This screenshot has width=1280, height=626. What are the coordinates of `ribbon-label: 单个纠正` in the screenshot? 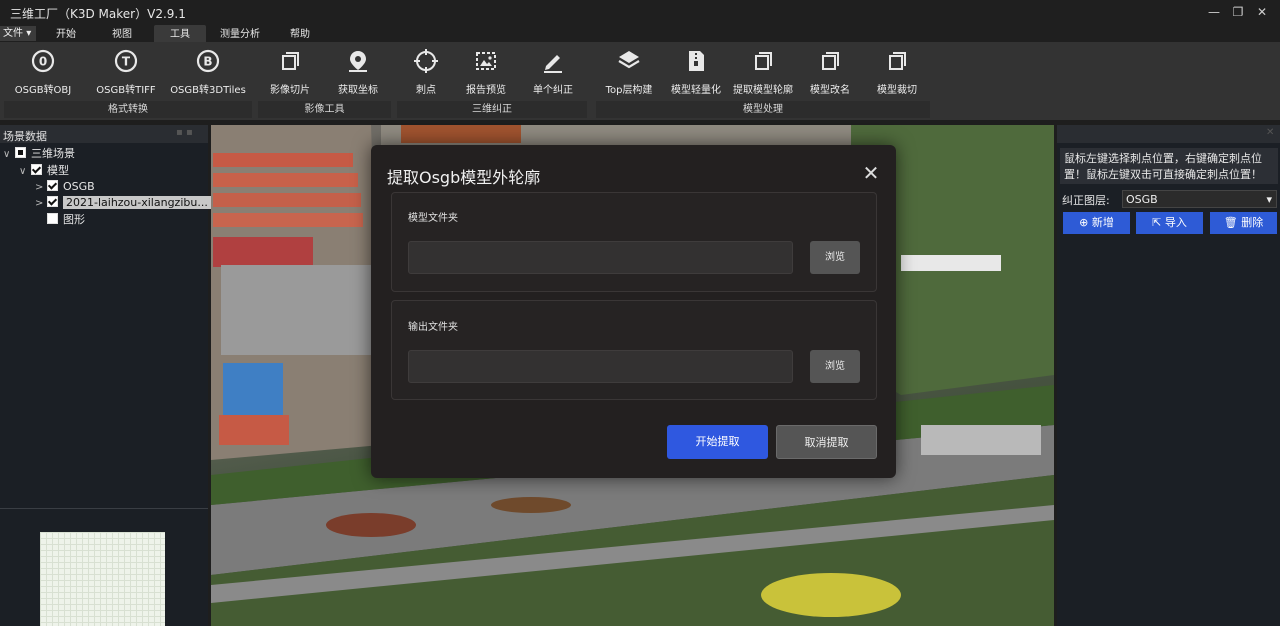 It's located at (553, 90).